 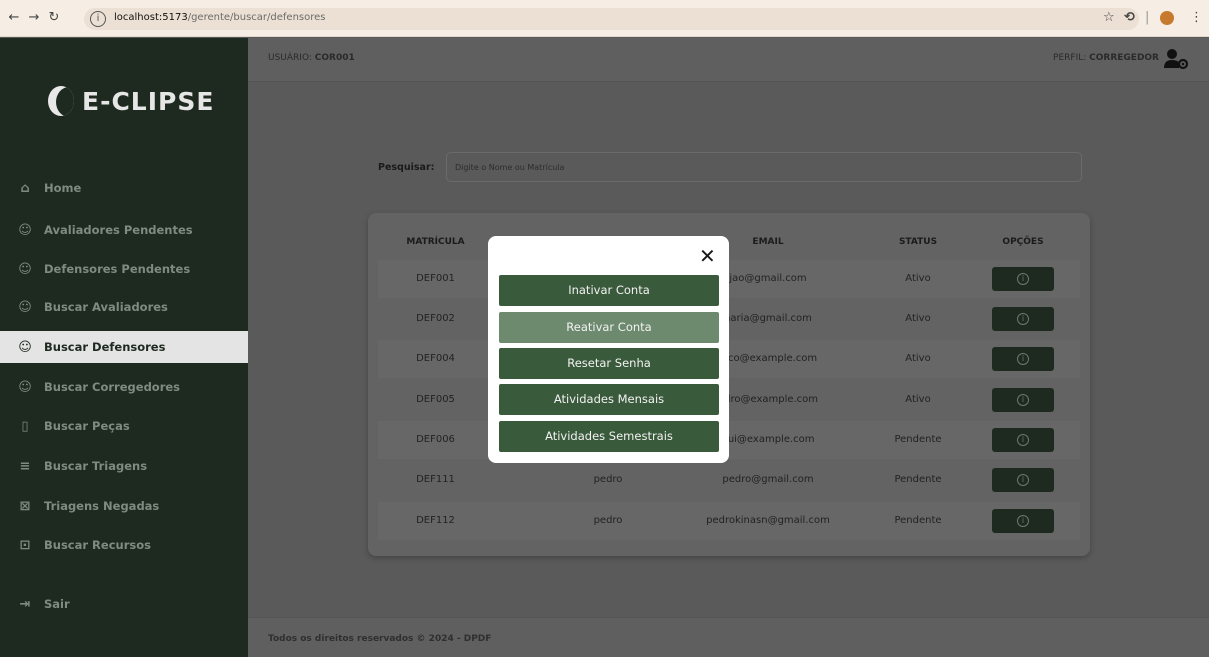 I want to click on table-row: DEF002 naria@gmail.com Ativo i, so click(x=729, y=319).